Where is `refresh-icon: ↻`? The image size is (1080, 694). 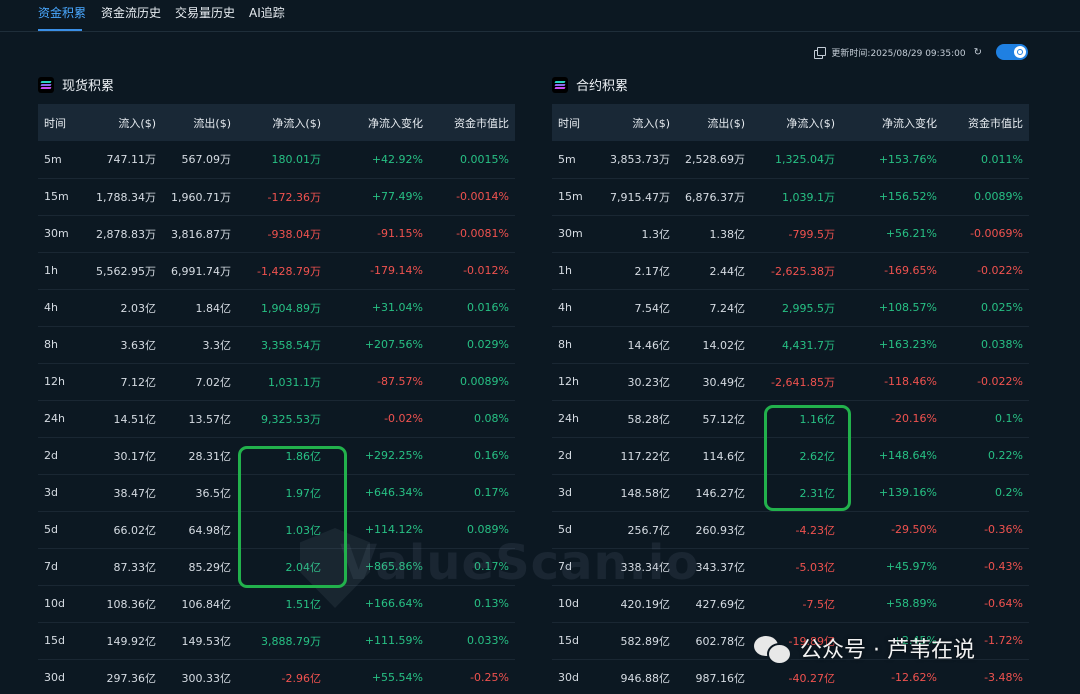
refresh-icon: ↻ is located at coordinates (978, 52).